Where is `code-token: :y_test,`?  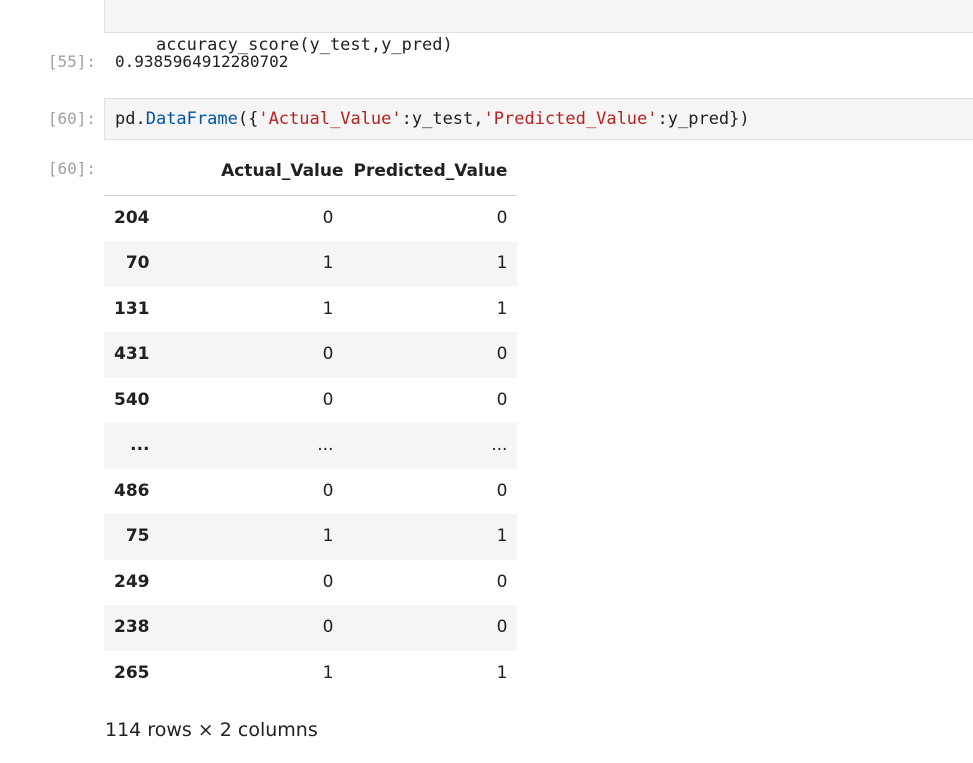
code-token: :y_test, is located at coordinates (442, 119).